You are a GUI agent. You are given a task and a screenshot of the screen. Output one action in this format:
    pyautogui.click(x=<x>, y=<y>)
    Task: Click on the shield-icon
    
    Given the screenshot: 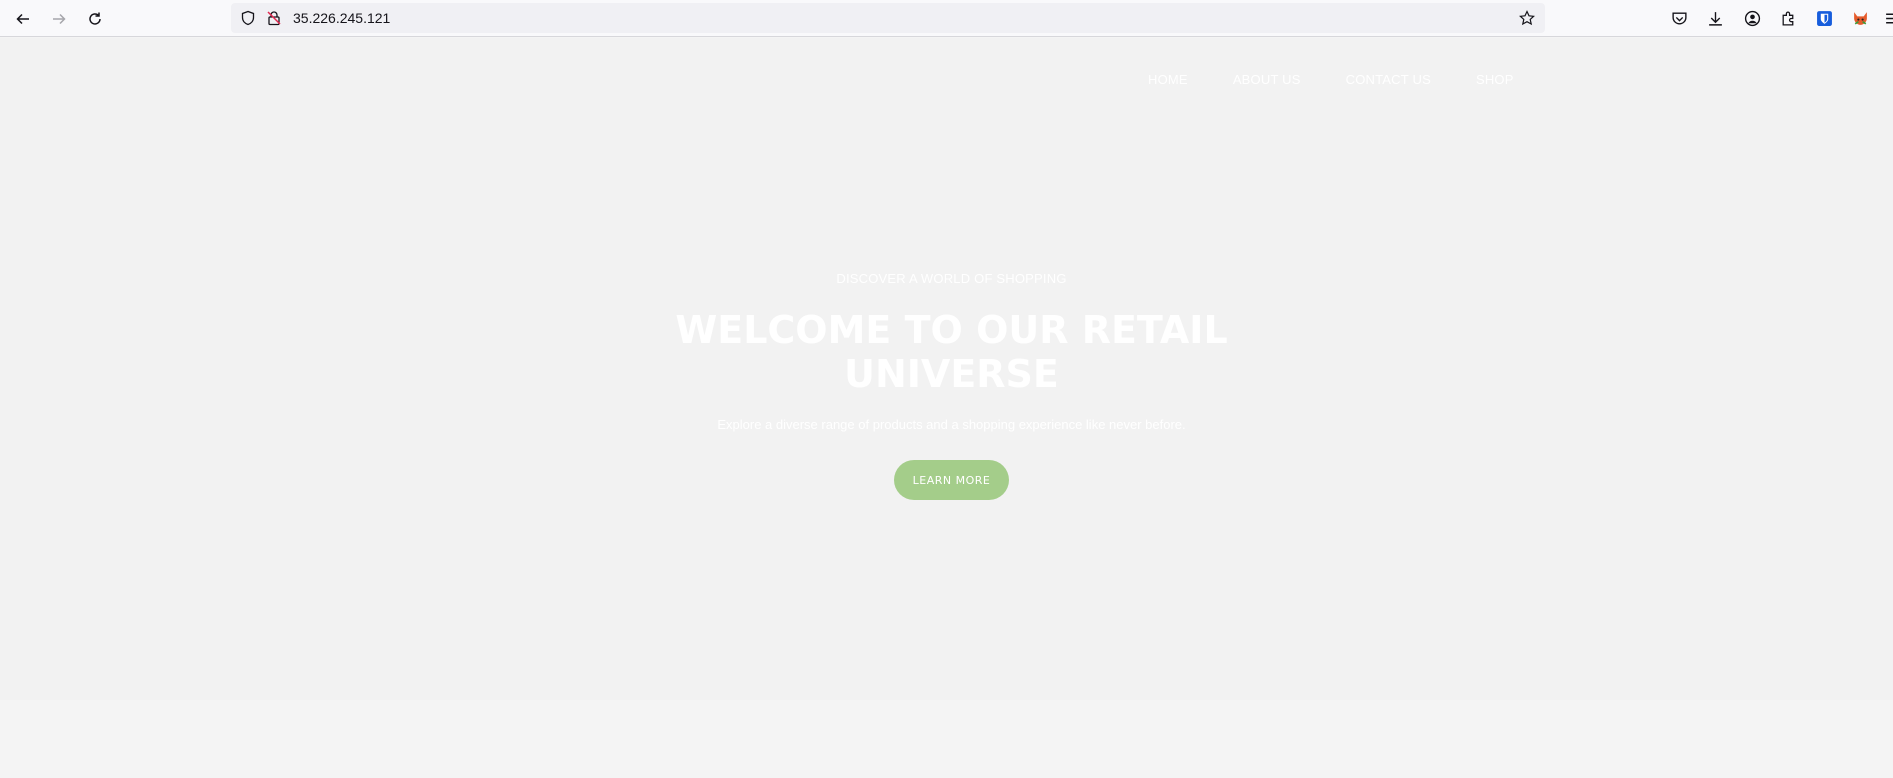 What is the action you would take?
    pyautogui.click(x=248, y=18)
    